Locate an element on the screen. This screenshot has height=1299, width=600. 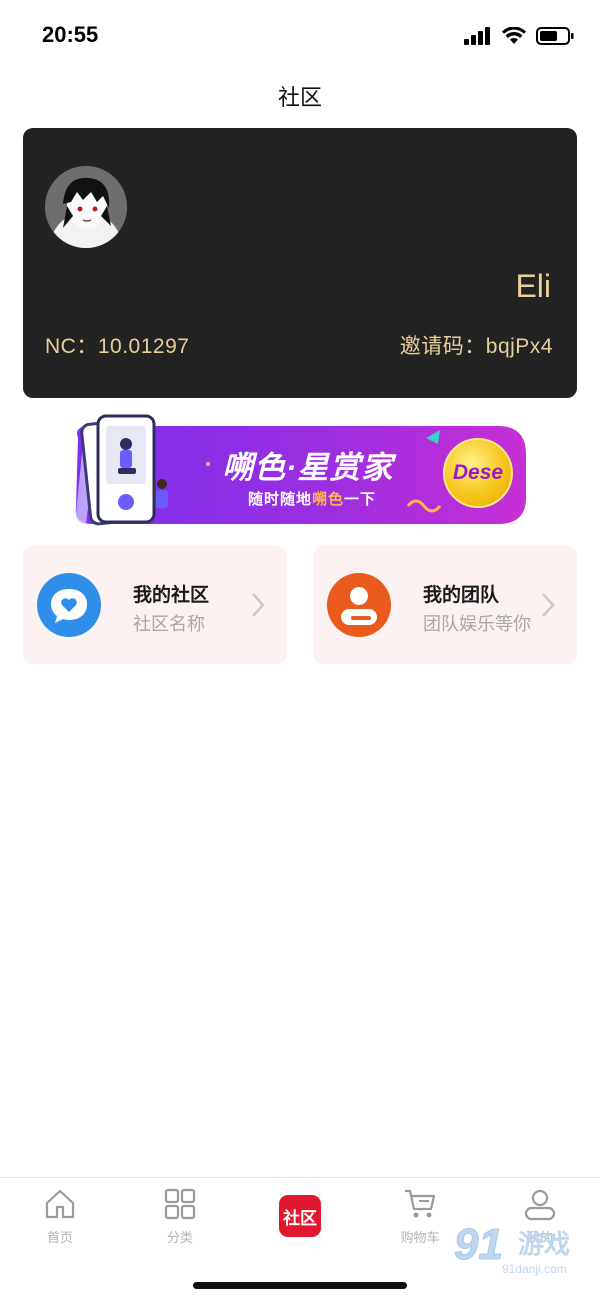
svg-text: 91 is located at coordinates (478, 1244).